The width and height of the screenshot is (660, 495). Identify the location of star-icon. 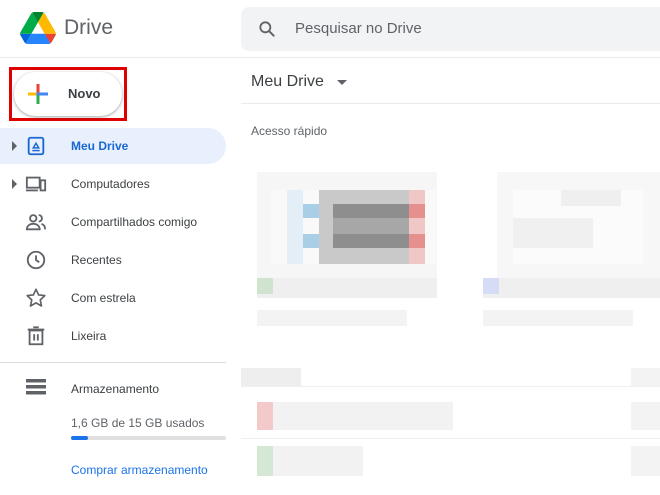
(36, 297).